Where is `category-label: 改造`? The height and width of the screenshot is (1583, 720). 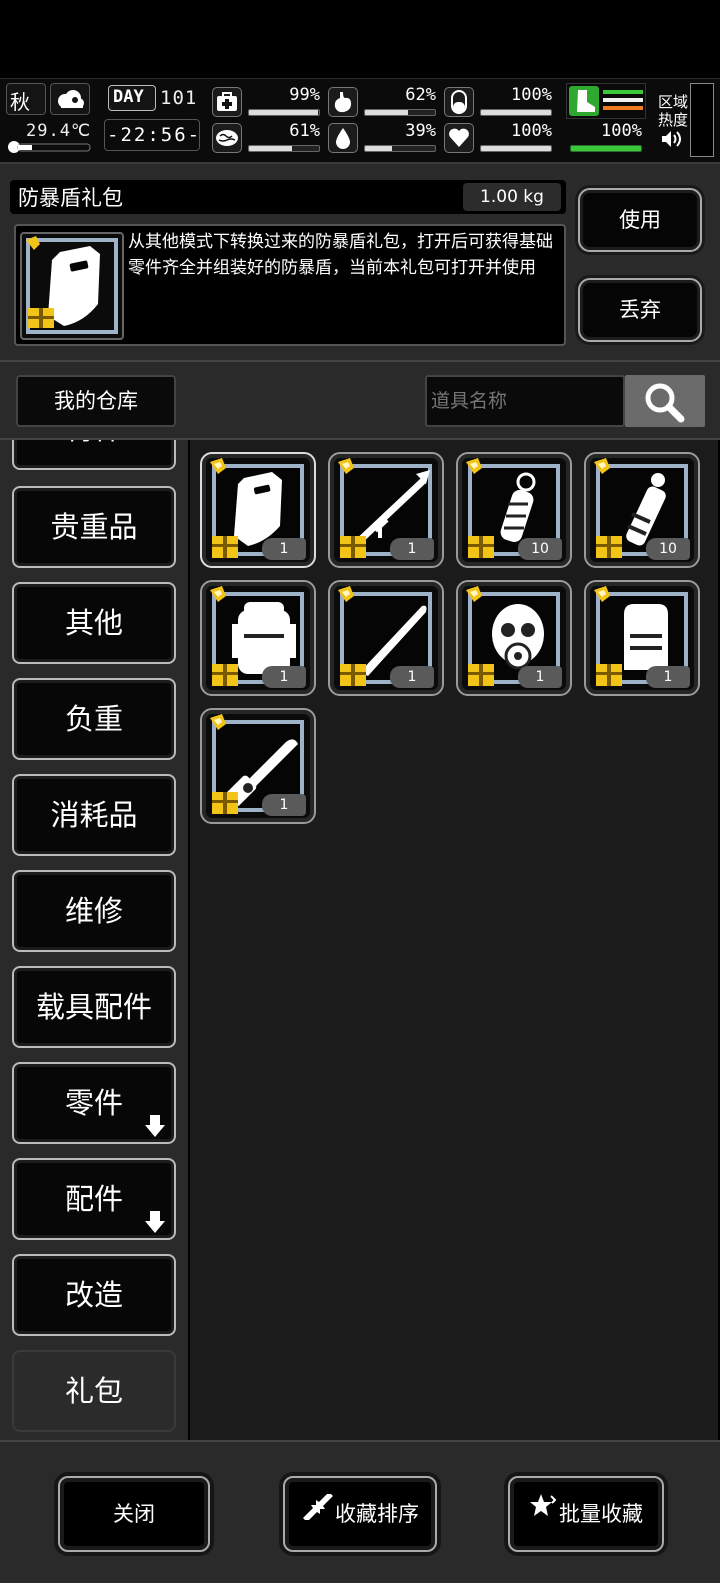 category-label: 改造 is located at coordinates (93, 1295).